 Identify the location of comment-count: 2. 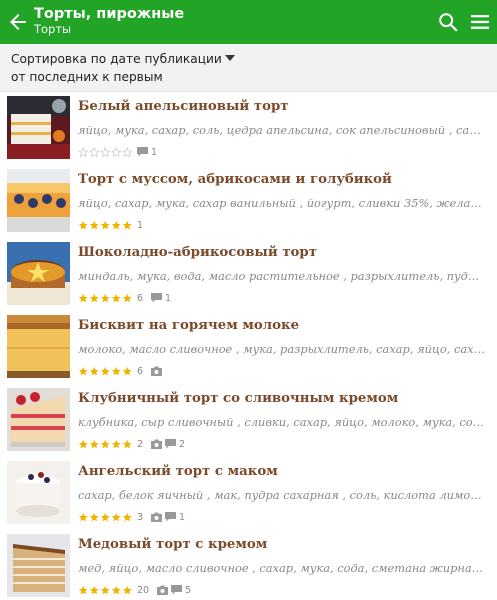
(182, 444).